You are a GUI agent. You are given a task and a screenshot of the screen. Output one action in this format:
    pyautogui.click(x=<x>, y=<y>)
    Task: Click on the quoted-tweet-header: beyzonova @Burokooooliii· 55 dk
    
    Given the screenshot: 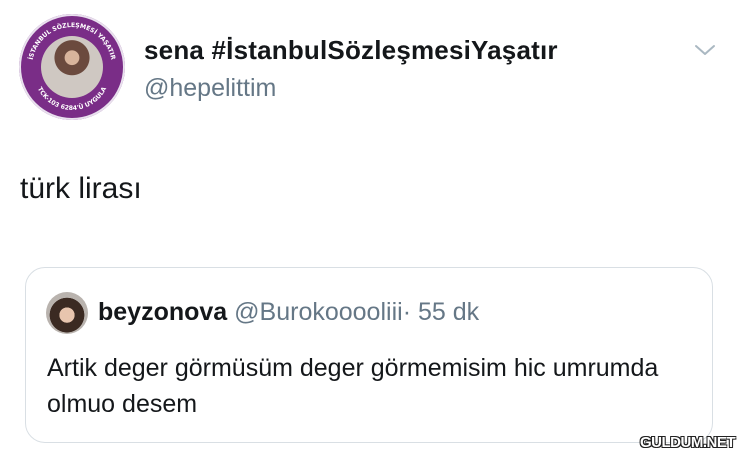 What is the action you would take?
    pyautogui.click(x=288, y=312)
    